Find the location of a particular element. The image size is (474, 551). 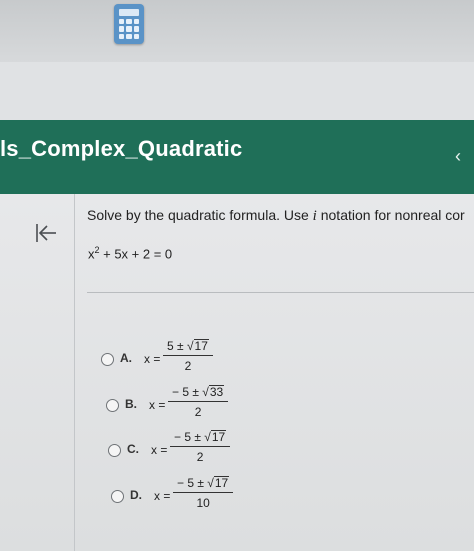

fraction-c: − 5 ± √17 2 is located at coordinates (200, 447).